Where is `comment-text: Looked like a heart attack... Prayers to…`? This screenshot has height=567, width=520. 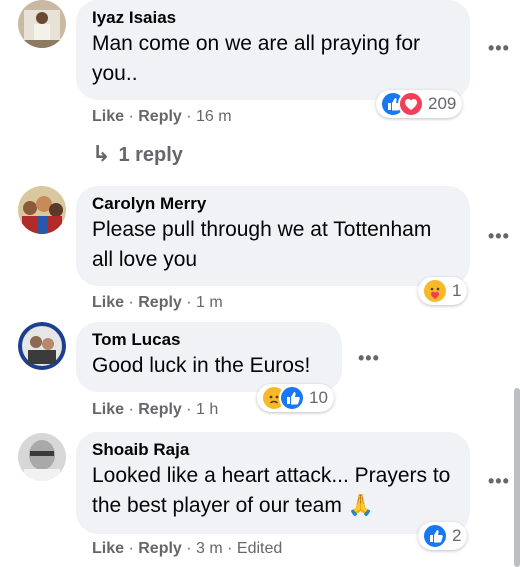 comment-text: Looked like a heart attack... Prayers to… is located at coordinates (271, 490).